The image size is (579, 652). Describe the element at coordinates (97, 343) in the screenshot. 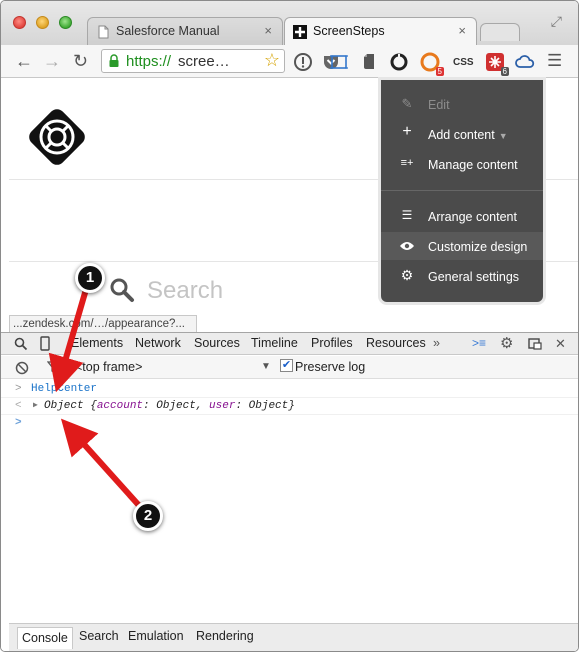

I see `tab-elements: Elements` at that location.